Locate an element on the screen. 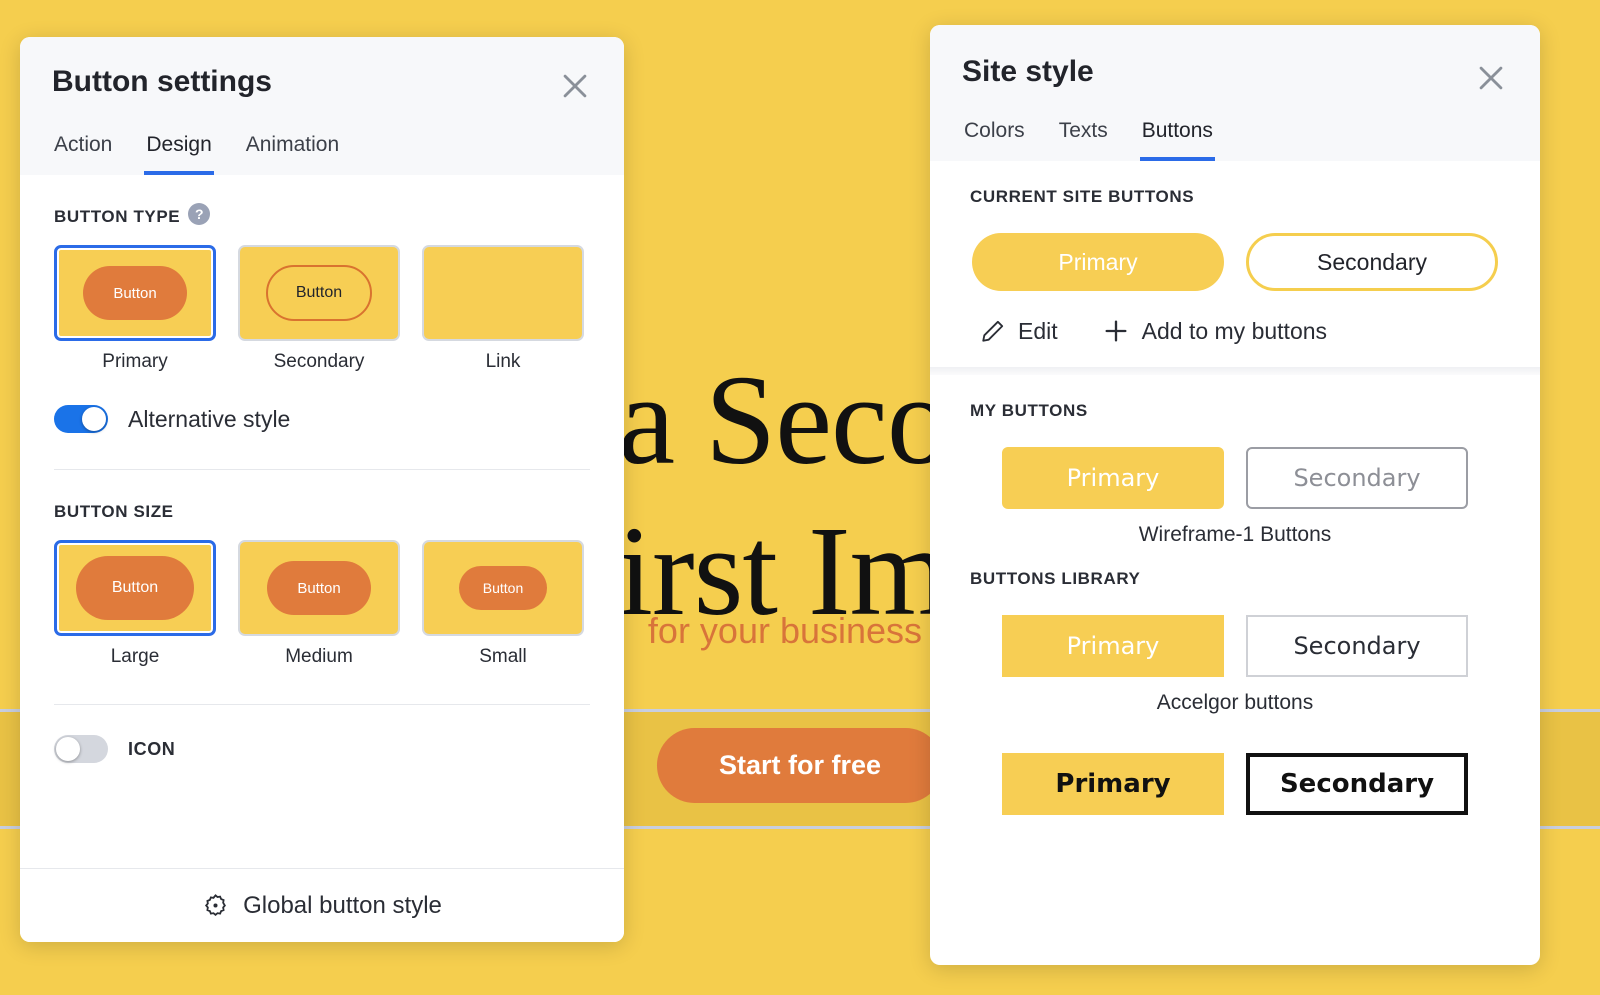 Image resolution: width=1600 pixels, height=995 pixels. preview-small-button: Button is located at coordinates (503, 588).